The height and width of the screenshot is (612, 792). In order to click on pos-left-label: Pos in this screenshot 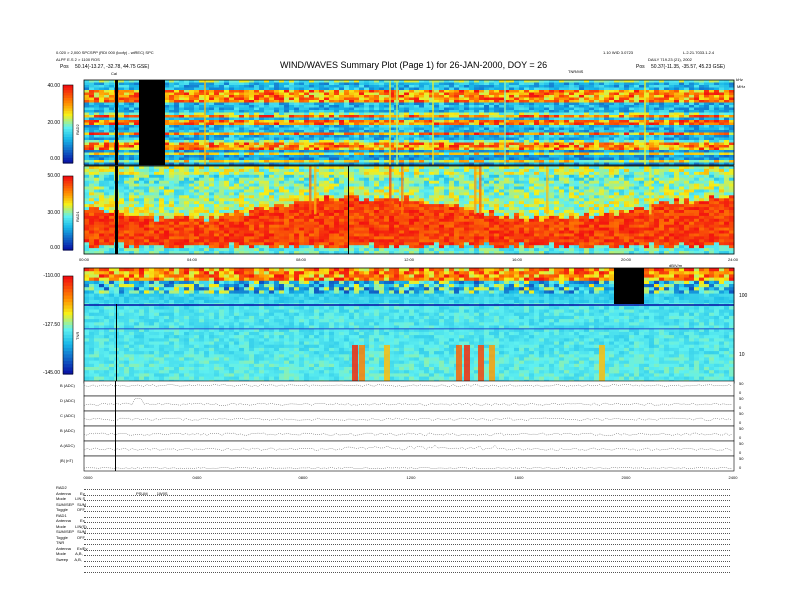, I will do `click(64, 67)`.